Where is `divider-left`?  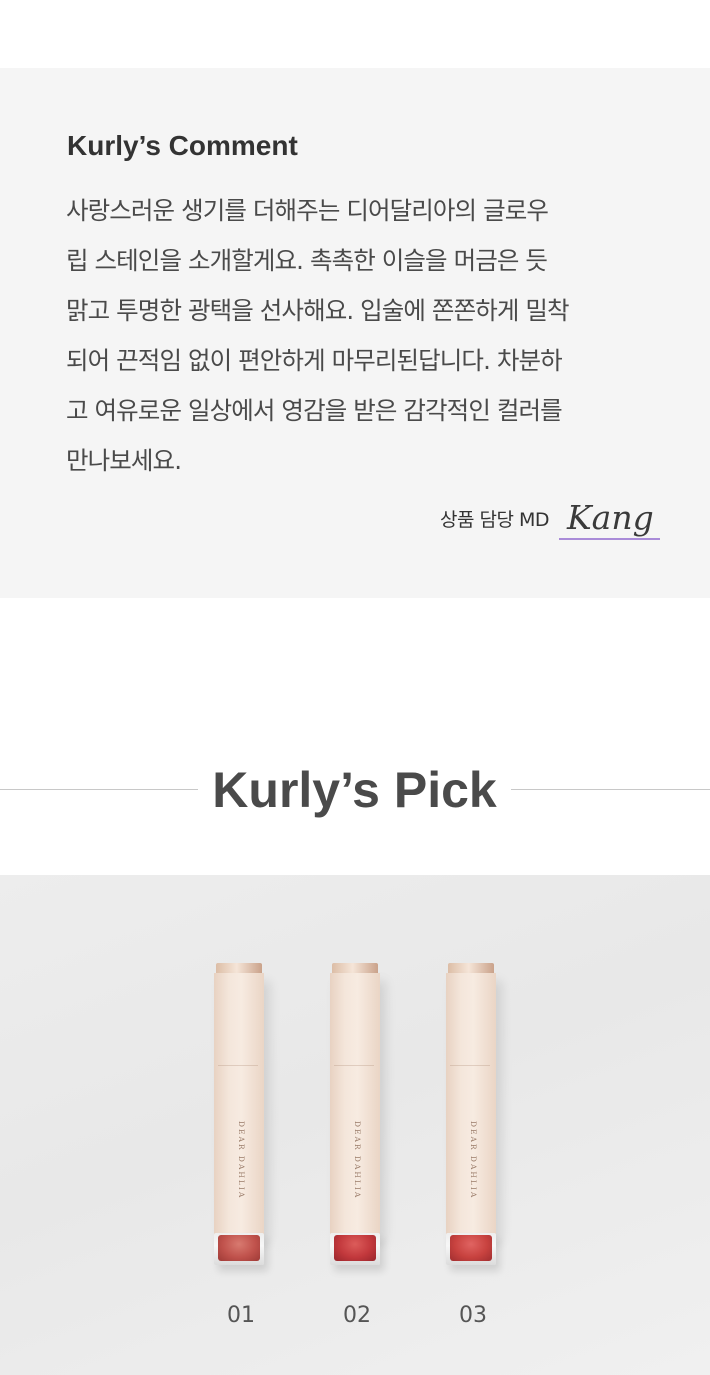
divider-left is located at coordinates (99, 789).